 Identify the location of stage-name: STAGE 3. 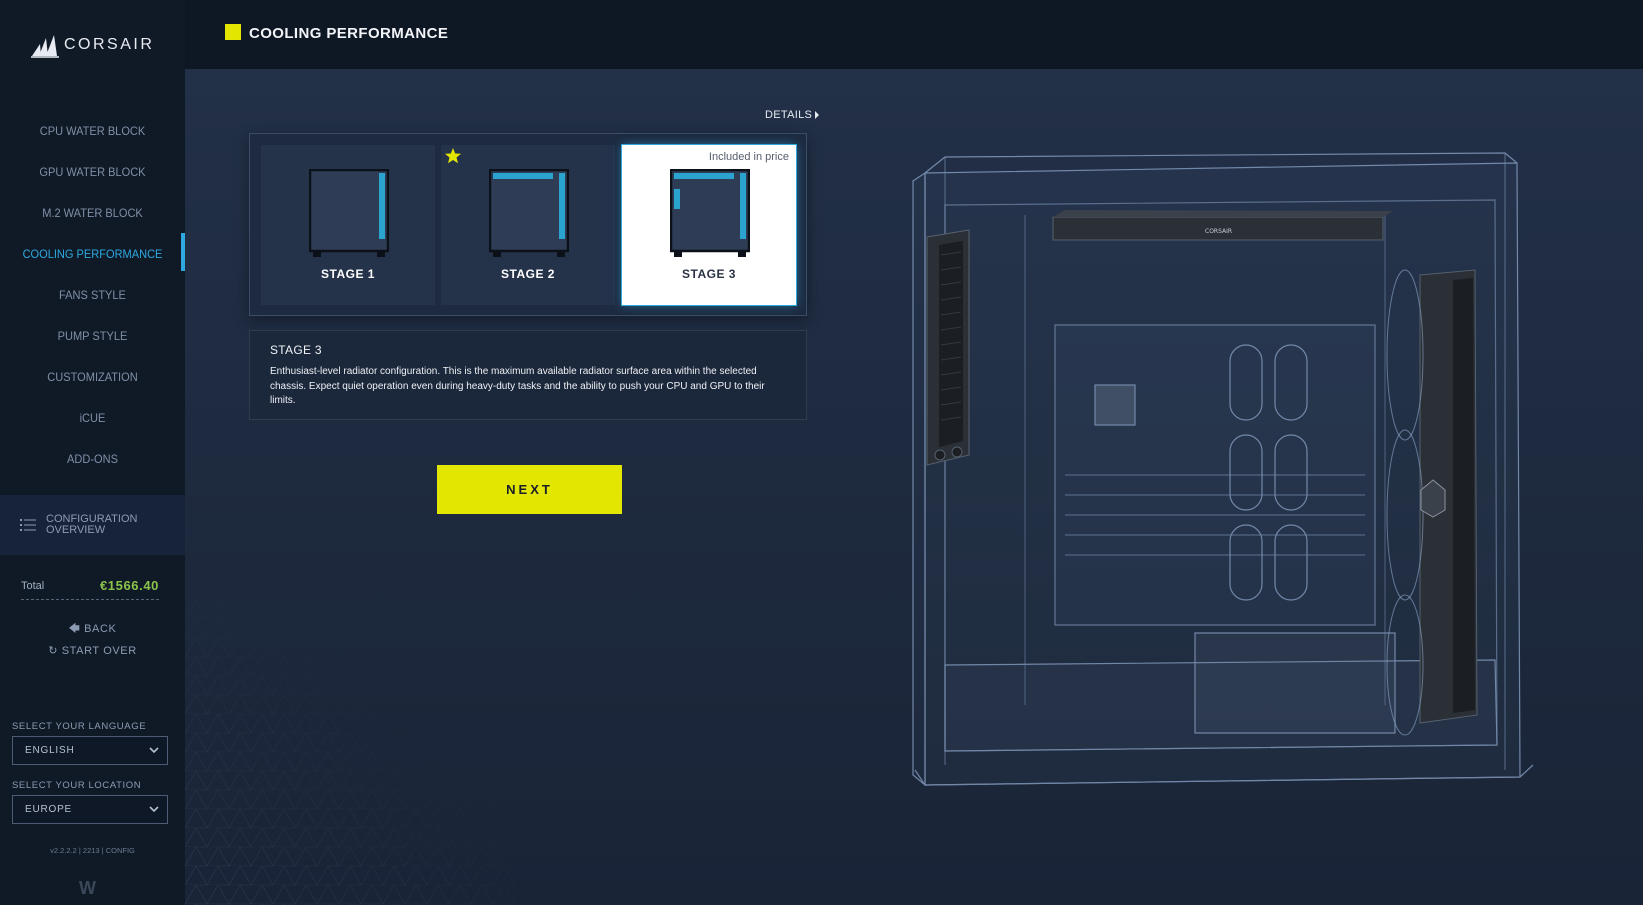
(709, 274).